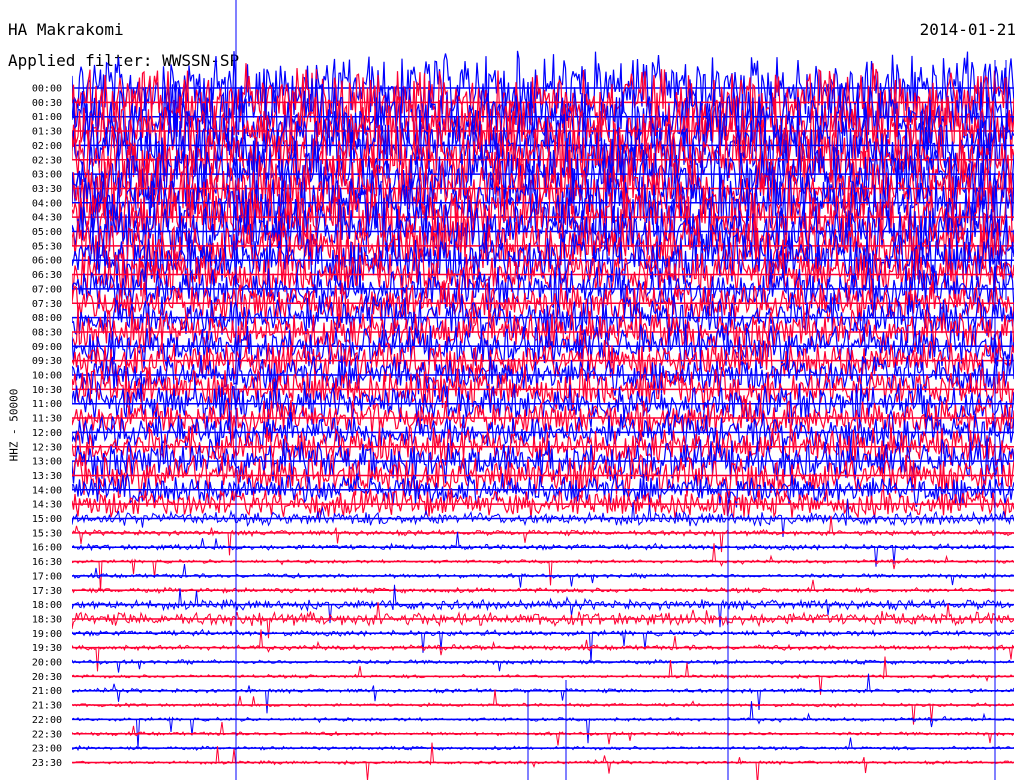  I want to click on time-tick-label: 05:30, so click(47, 246).